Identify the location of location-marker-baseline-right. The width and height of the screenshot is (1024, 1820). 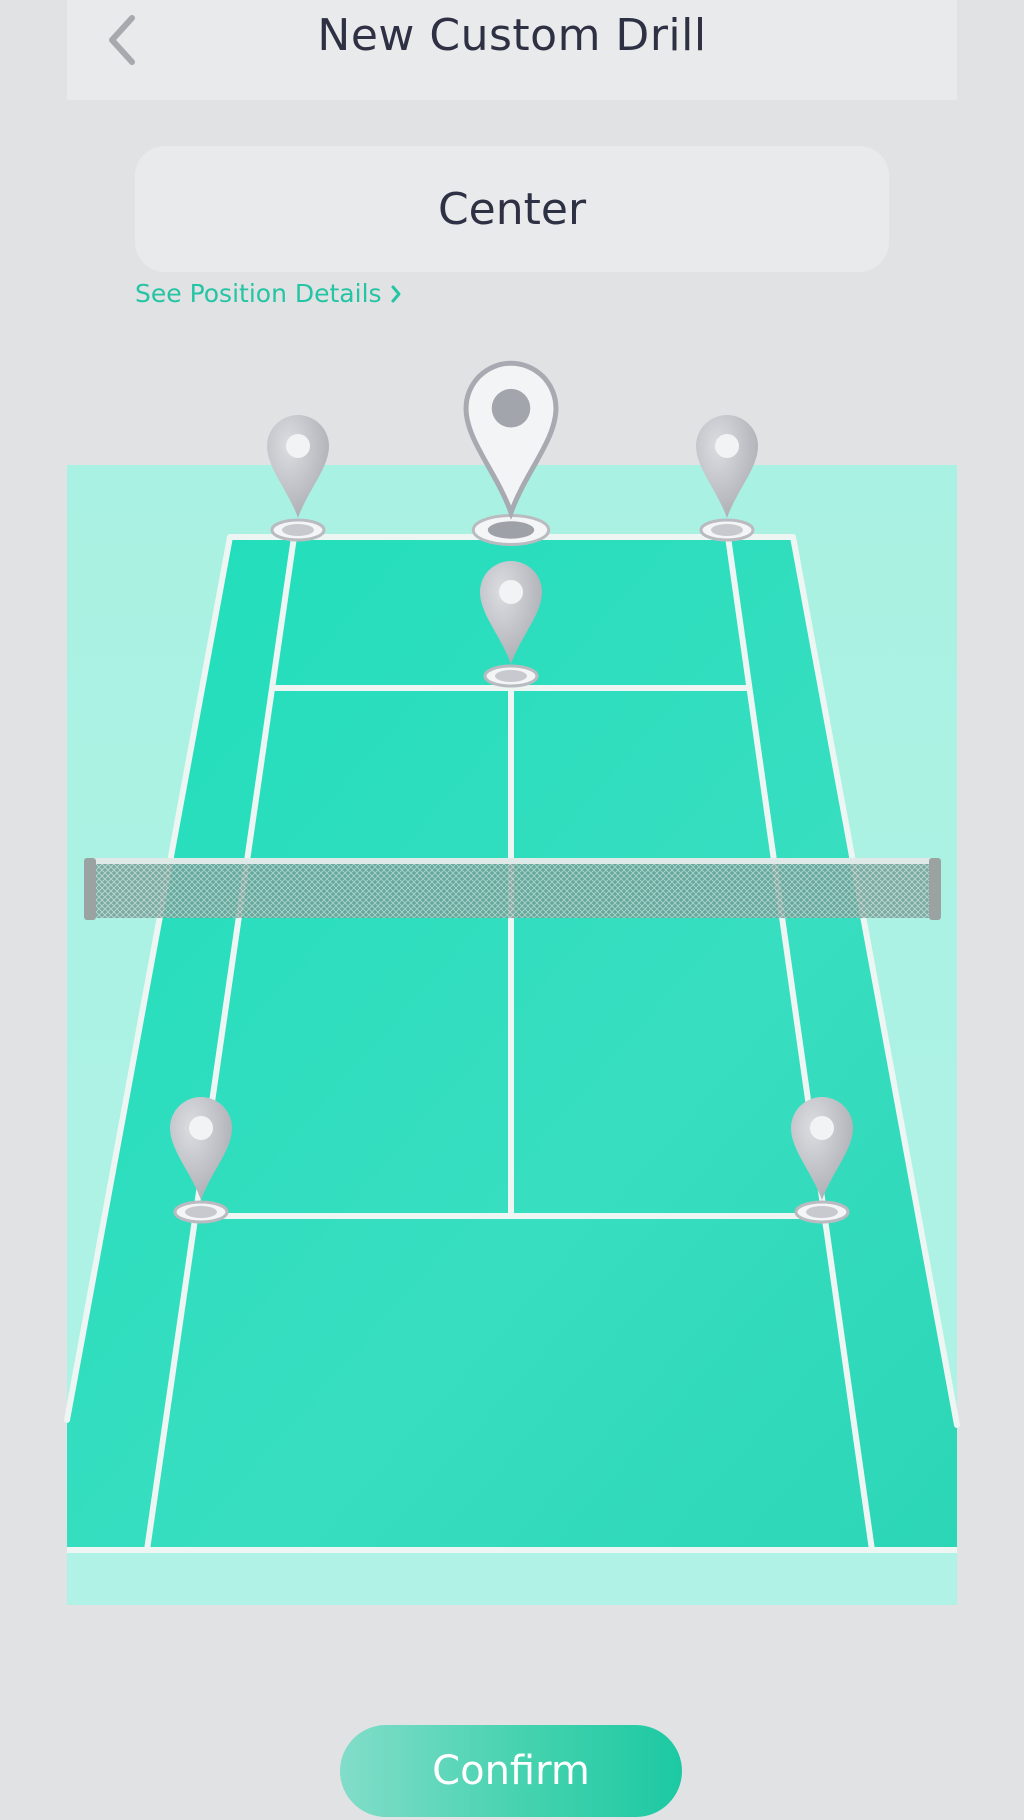
(727, 478).